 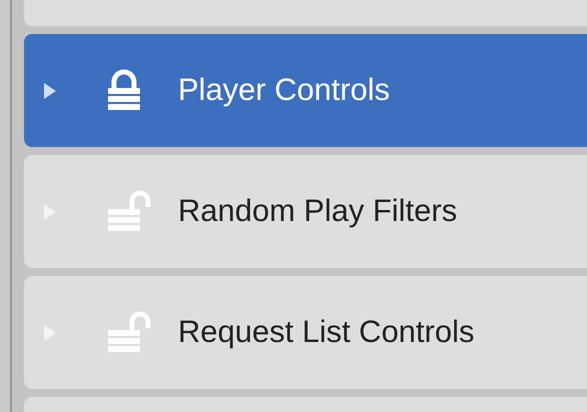 What do you see at coordinates (50, 90) in the screenshot?
I see `expand-arrow-icon` at bounding box center [50, 90].